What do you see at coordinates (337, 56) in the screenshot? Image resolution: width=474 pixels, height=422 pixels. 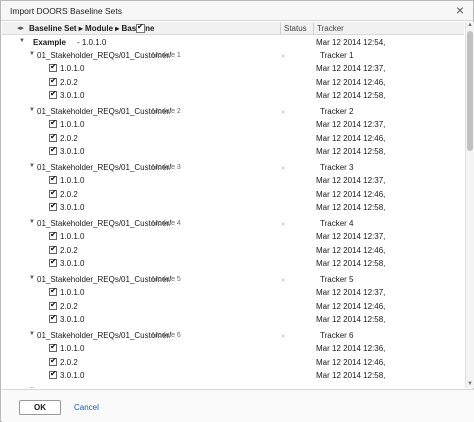 I see `module-tracker: Tracker 1` at bounding box center [337, 56].